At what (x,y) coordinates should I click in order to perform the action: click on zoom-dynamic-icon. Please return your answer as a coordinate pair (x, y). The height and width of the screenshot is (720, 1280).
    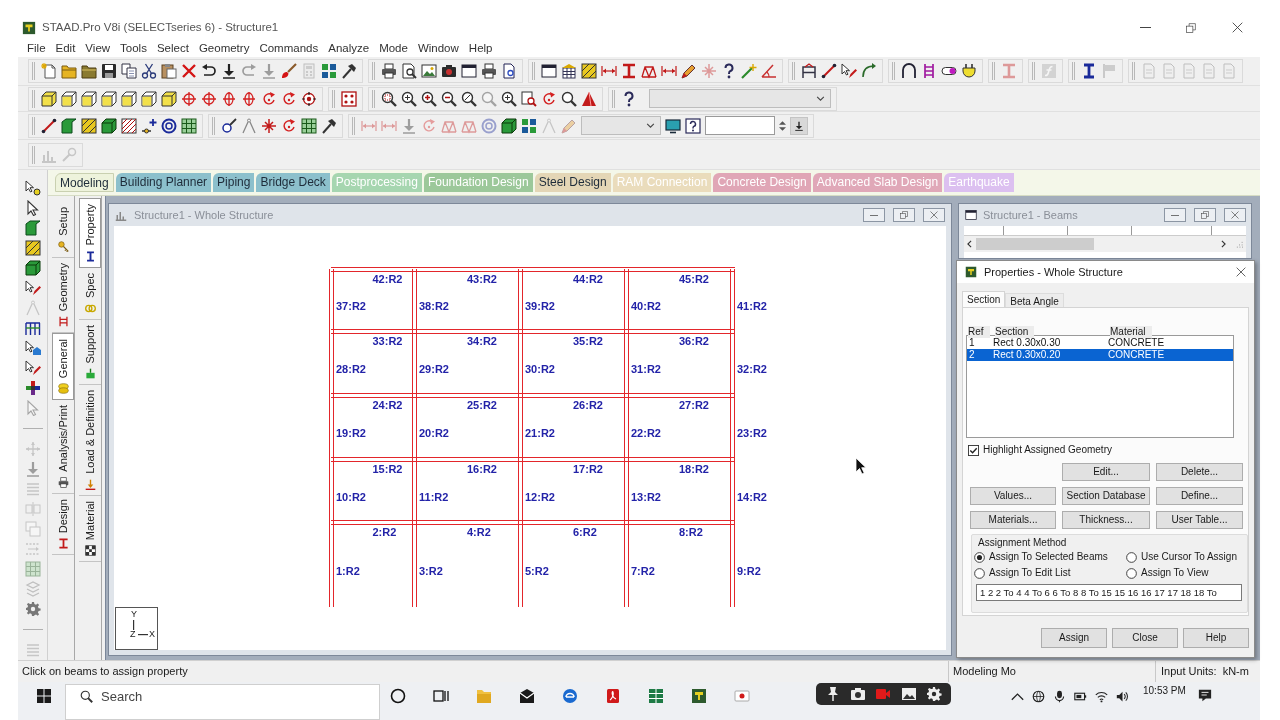
    Looking at the image, I should click on (469, 98).